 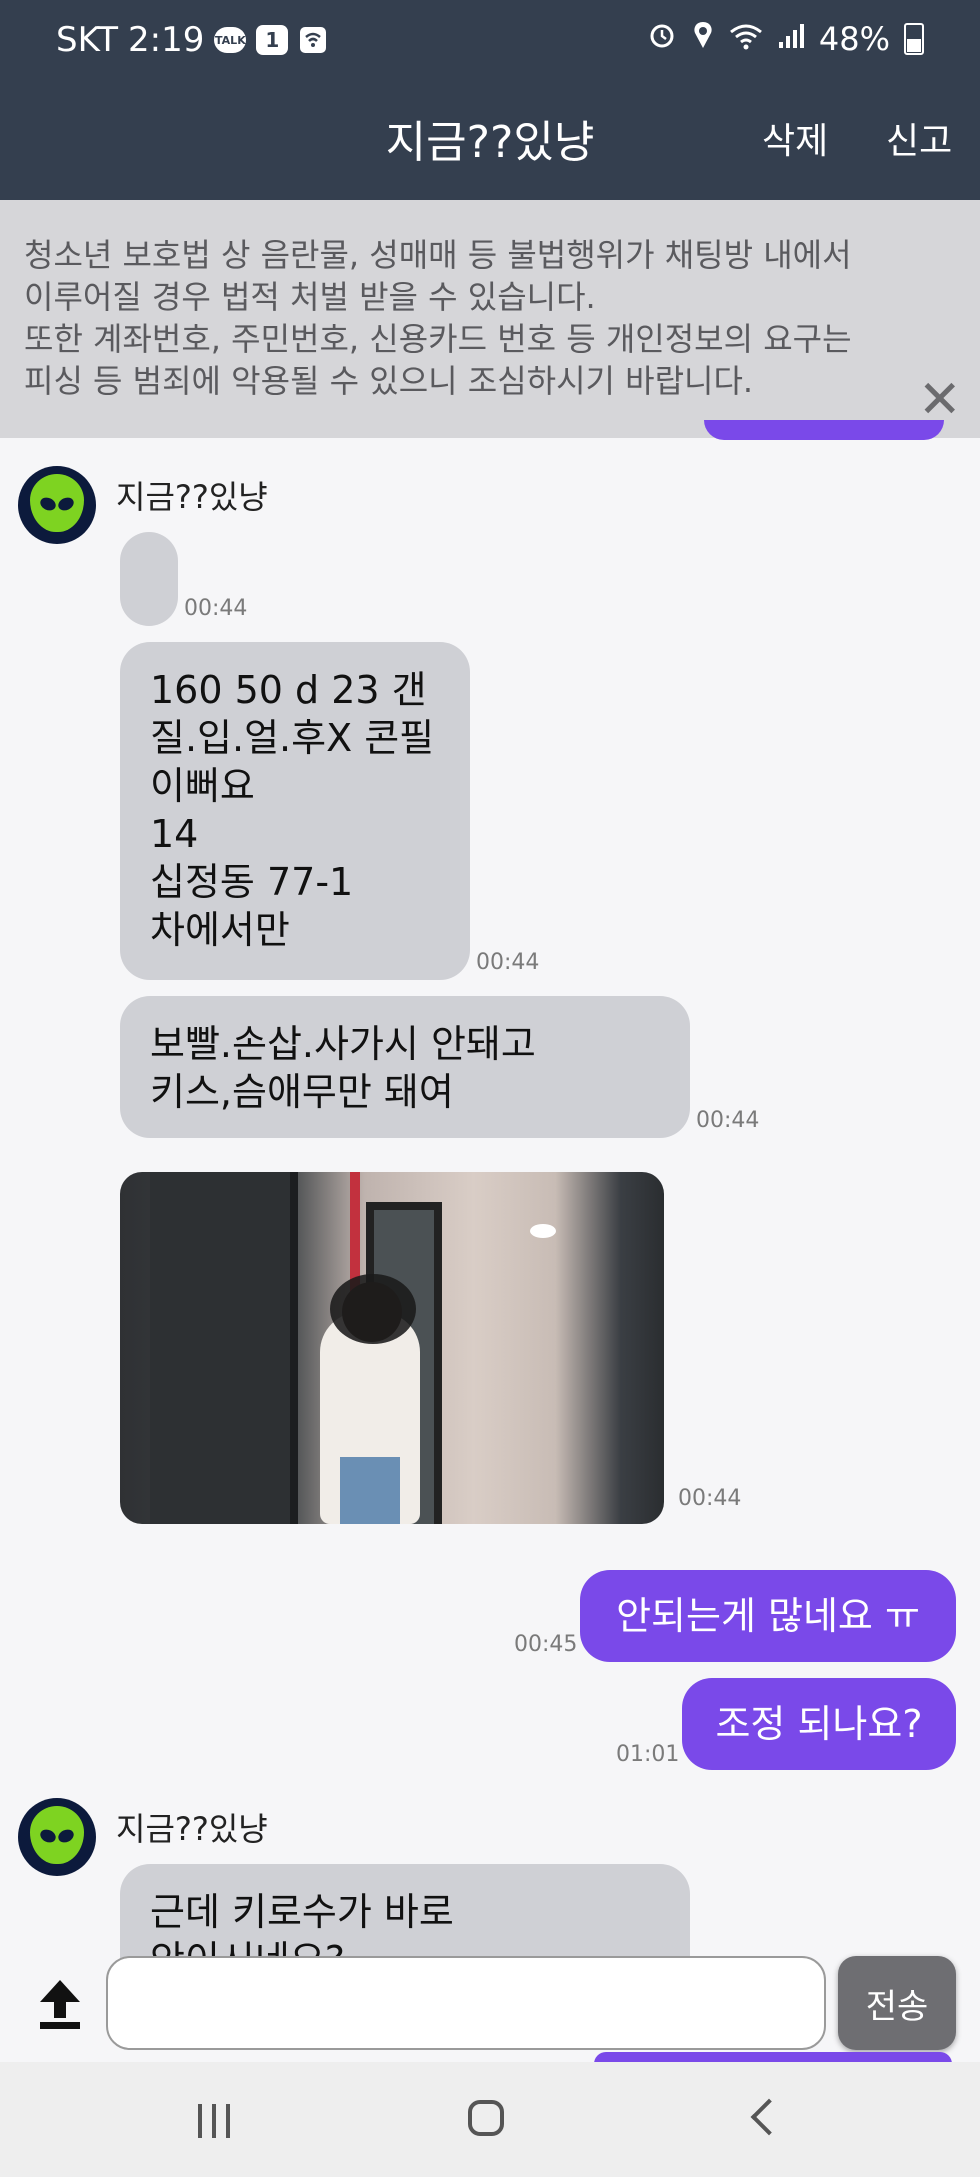 I want to click on notice-line: 이루어질 경우 법적 처벌 받을 수 있습니다., so click(x=310, y=297).